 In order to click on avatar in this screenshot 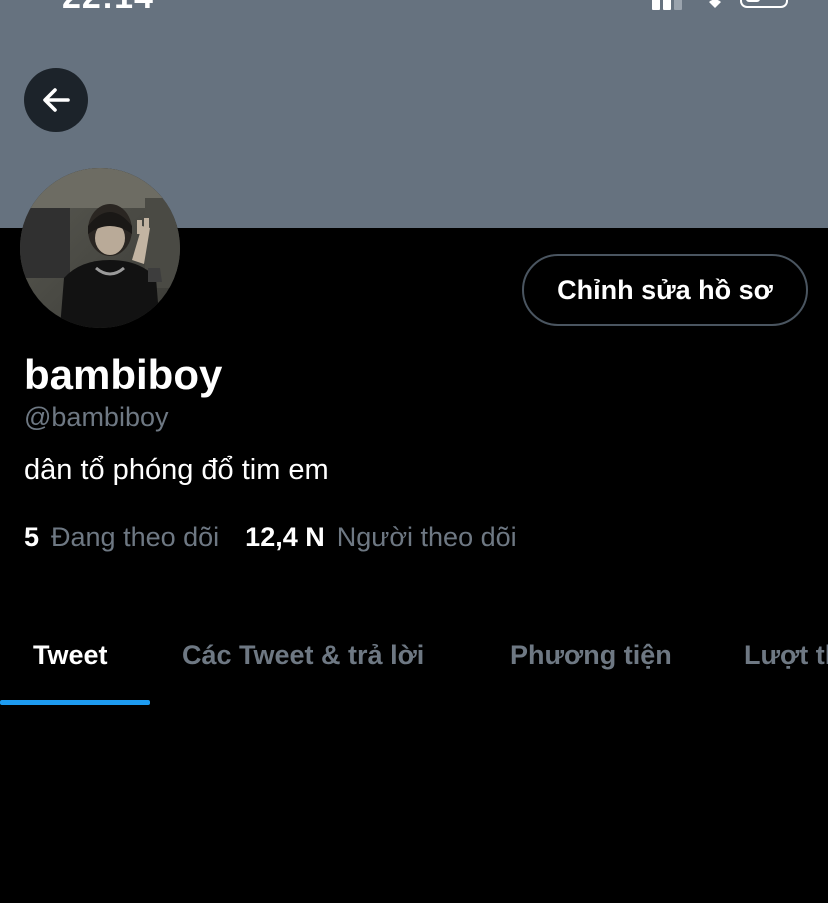, I will do `click(100, 248)`.